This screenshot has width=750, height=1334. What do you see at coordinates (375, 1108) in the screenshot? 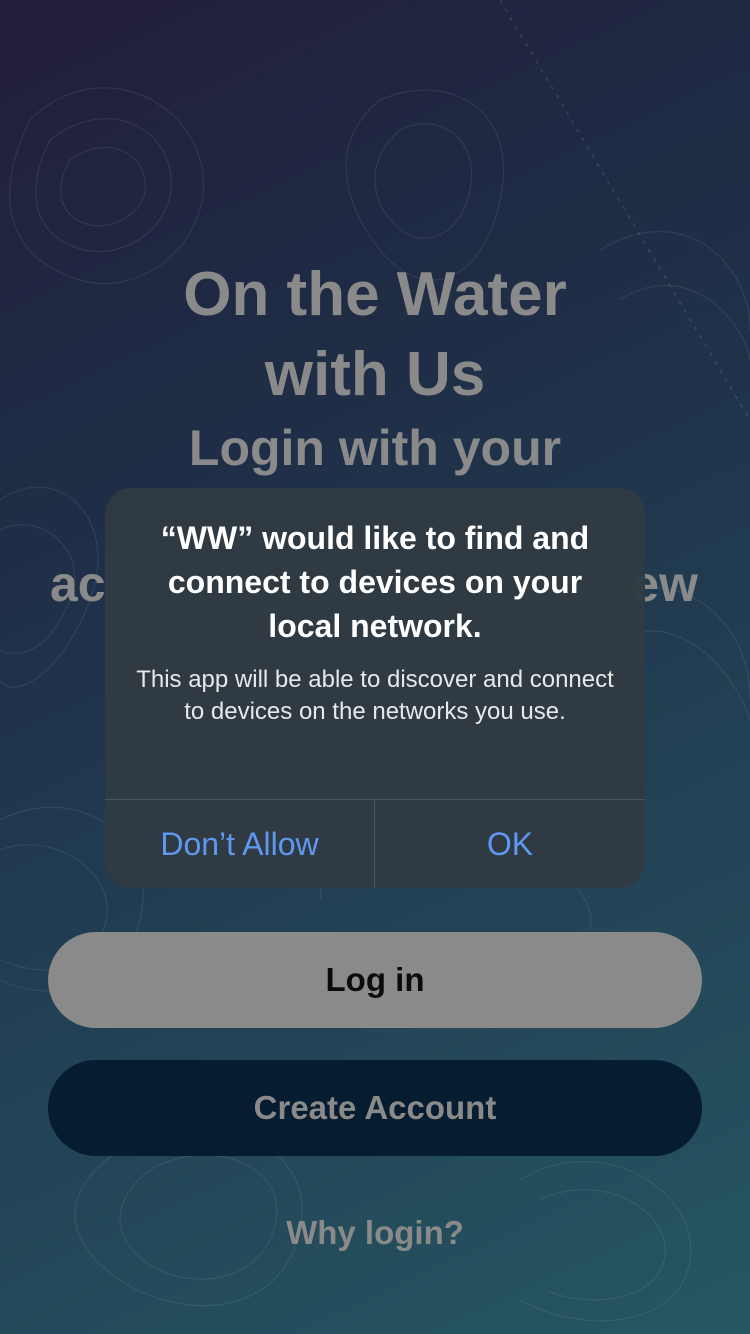
I see `create-account-button: Create Account` at bounding box center [375, 1108].